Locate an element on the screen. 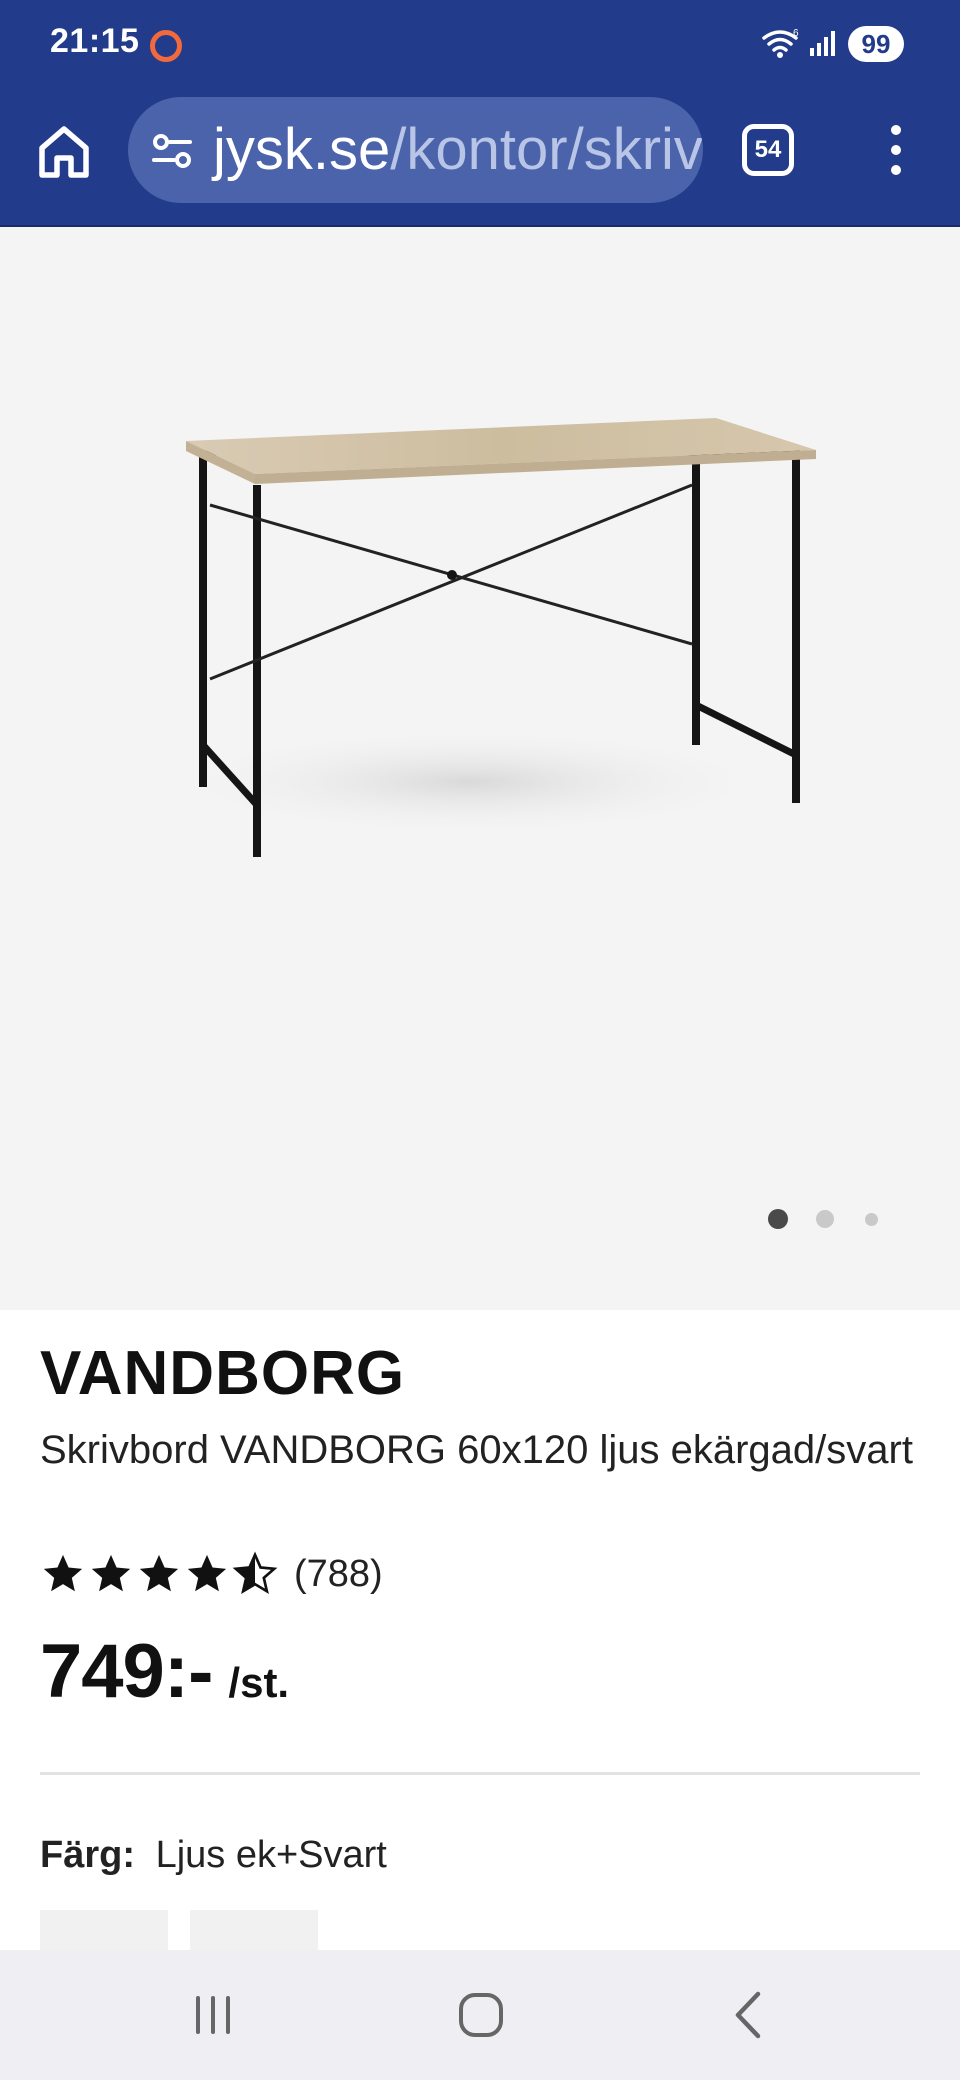 The height and width of the screenshot is (2080, 960). color-label: Färg: is located at coordinates (87, 1855).